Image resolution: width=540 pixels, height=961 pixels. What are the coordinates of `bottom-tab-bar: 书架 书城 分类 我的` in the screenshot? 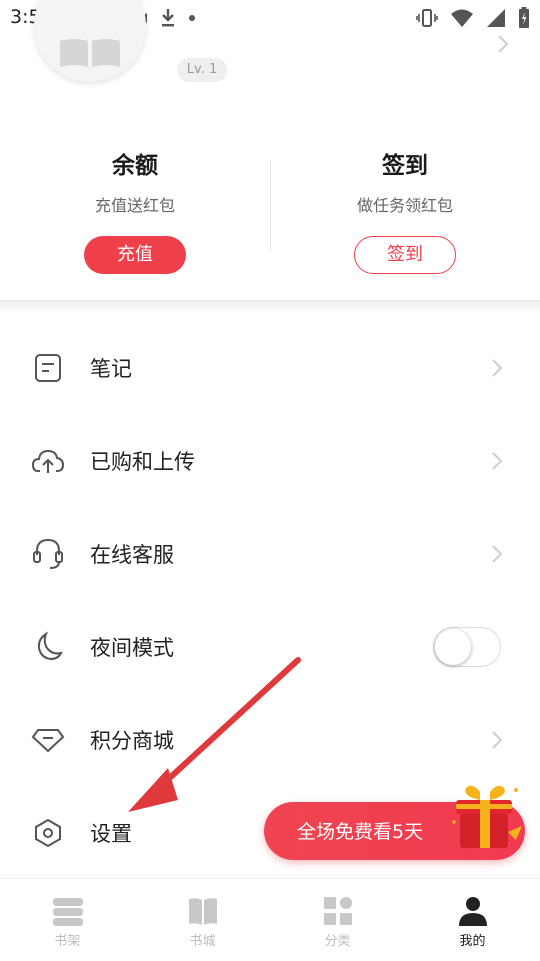 It's located at (270, 919).